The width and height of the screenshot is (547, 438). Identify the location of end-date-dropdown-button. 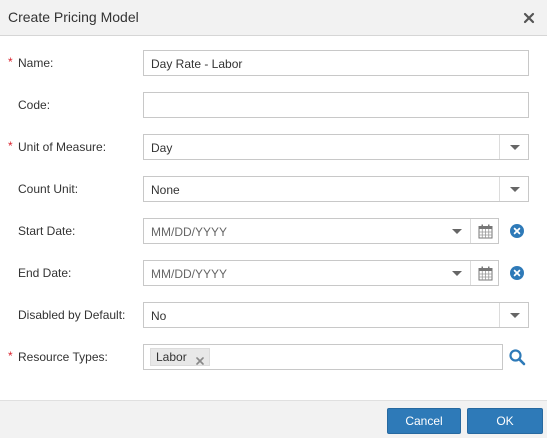
(457, 273).